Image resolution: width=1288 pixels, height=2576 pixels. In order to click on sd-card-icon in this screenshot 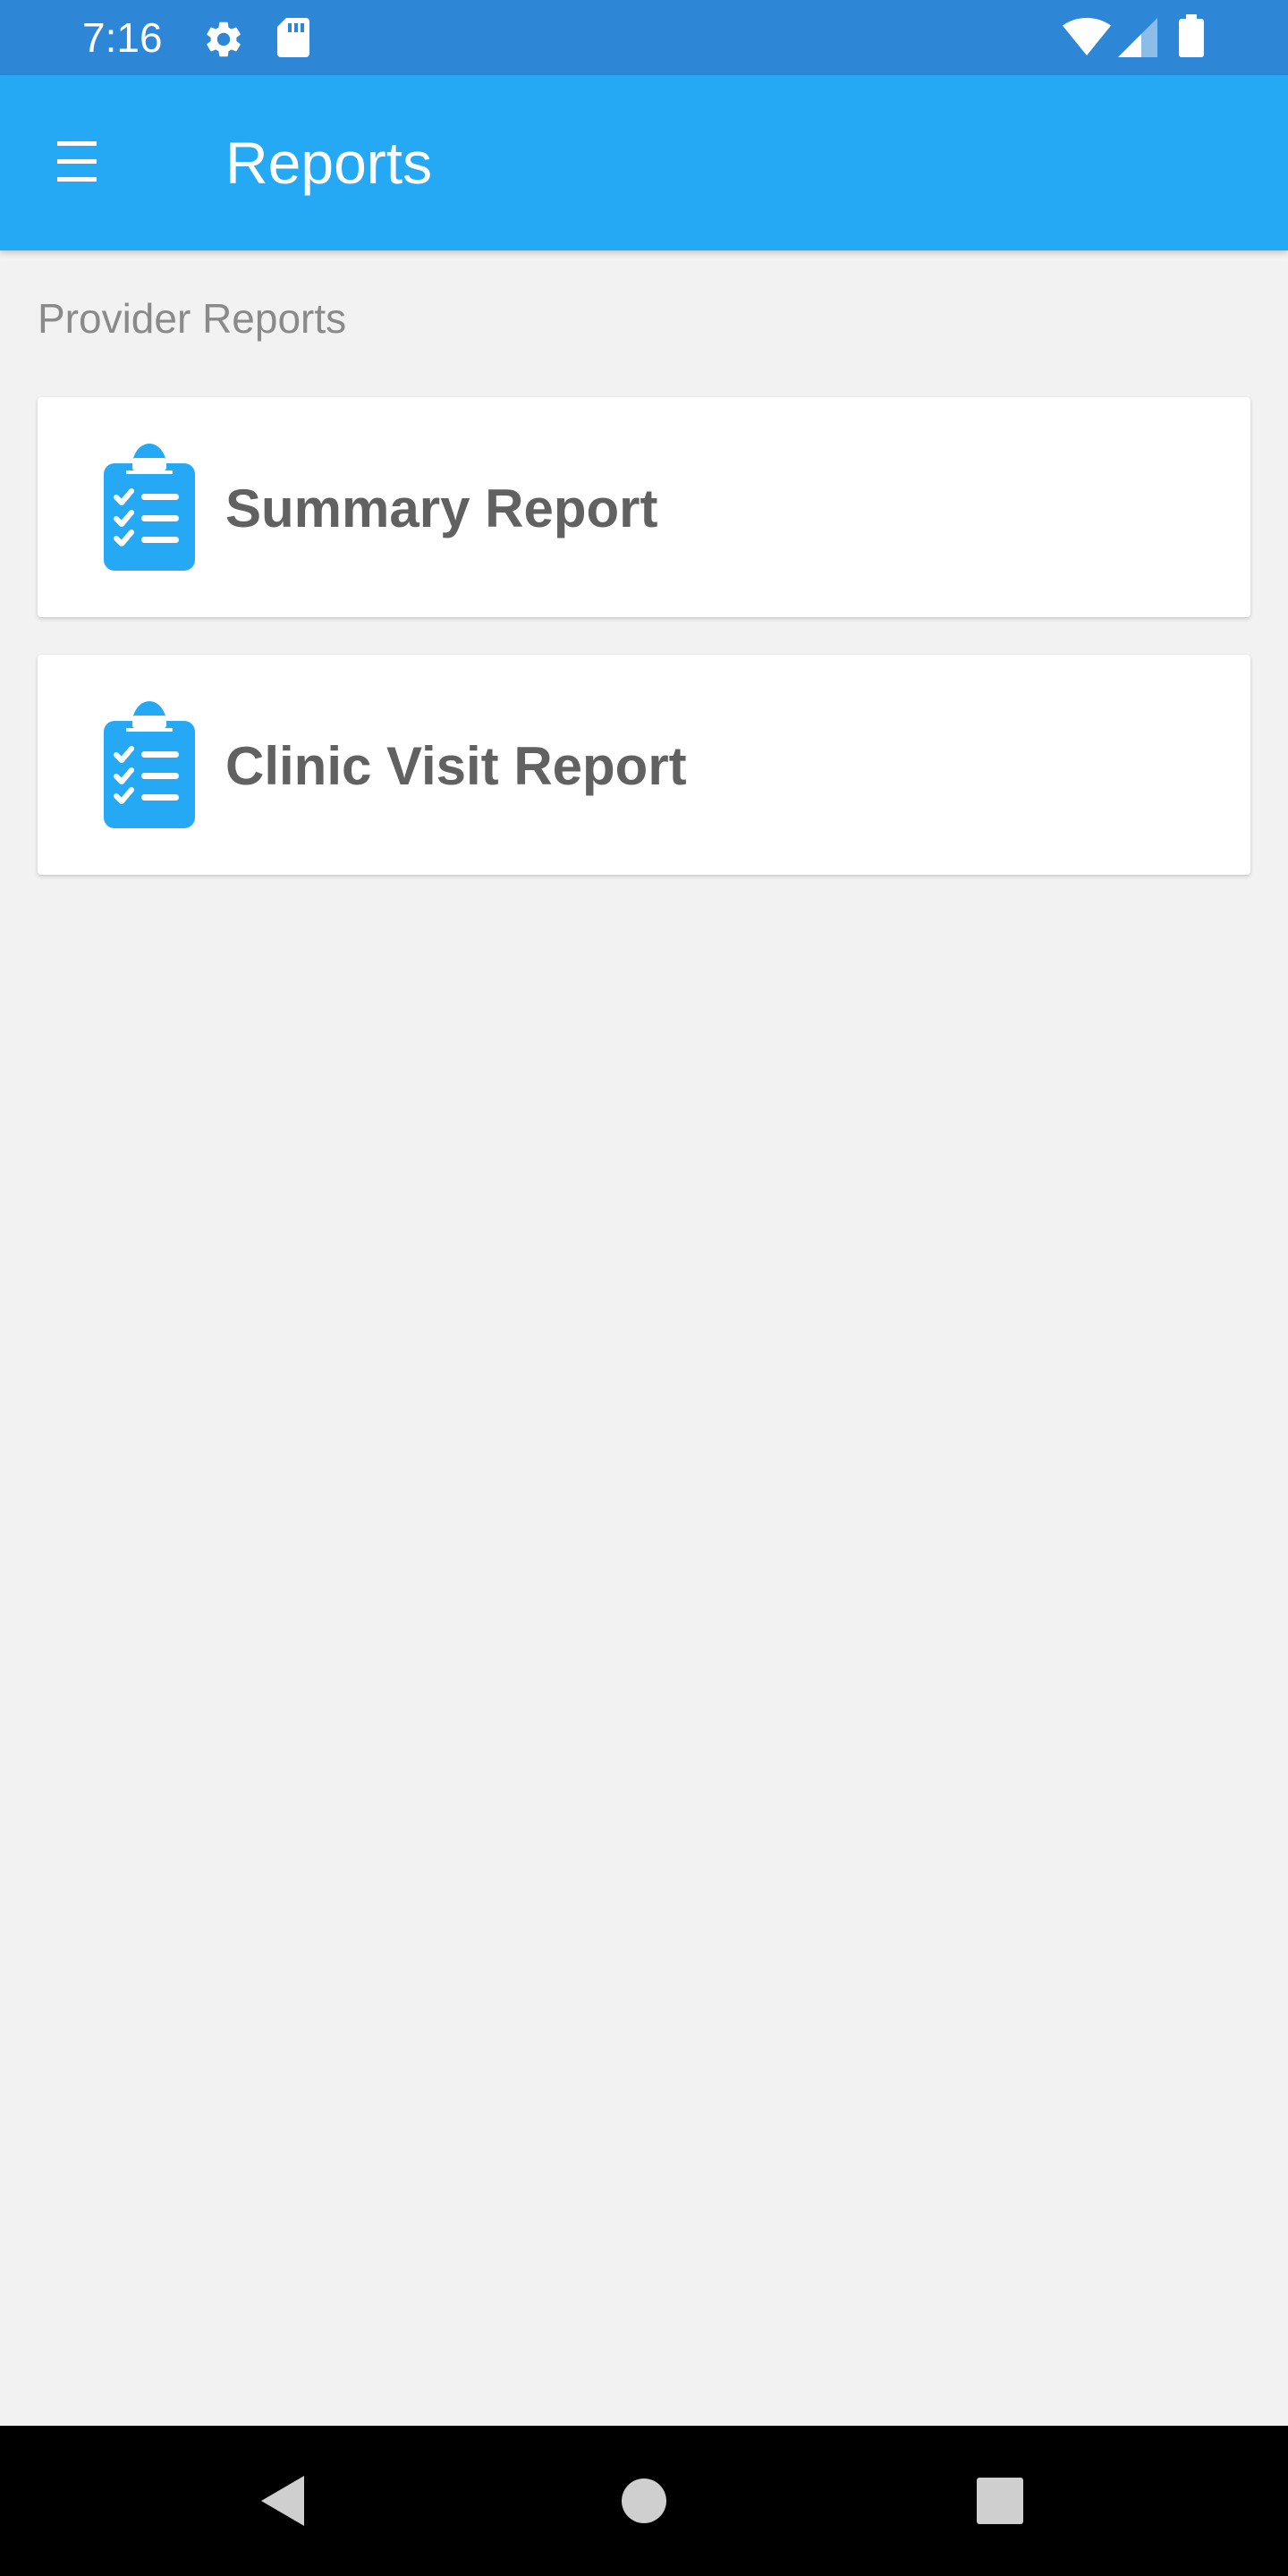, I will do `click(293, 37)`.